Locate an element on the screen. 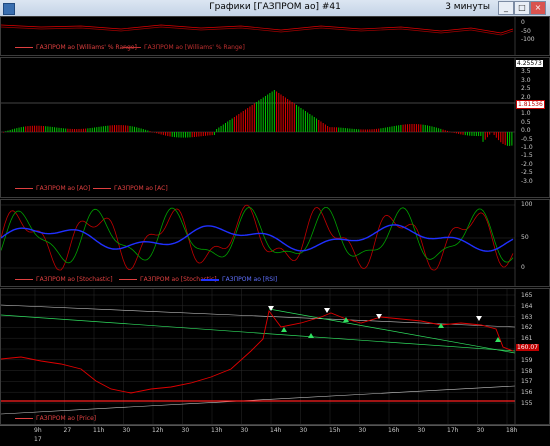 The height and width of the screenshot is (446, 550). ao-tick: 3.5 is located at coordinates (526, 72).